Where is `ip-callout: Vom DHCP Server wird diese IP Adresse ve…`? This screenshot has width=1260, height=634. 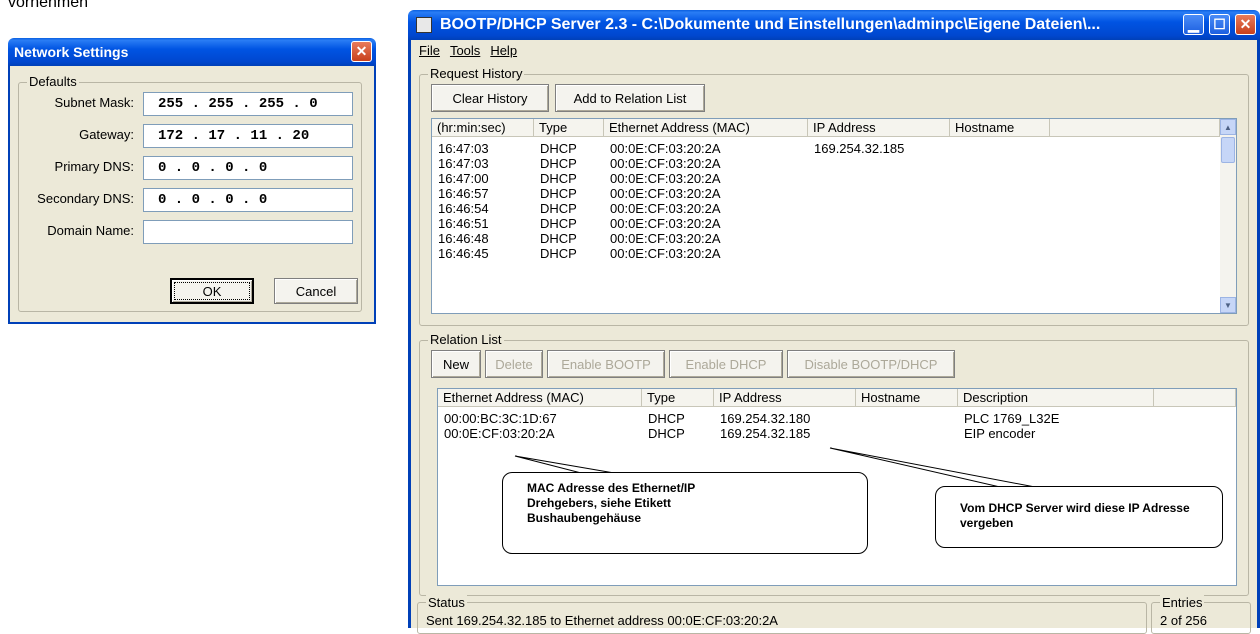
ip-callout: Vom DHCP Server wird diese IP Adresse ve… is located at coordinates (1079, 517).